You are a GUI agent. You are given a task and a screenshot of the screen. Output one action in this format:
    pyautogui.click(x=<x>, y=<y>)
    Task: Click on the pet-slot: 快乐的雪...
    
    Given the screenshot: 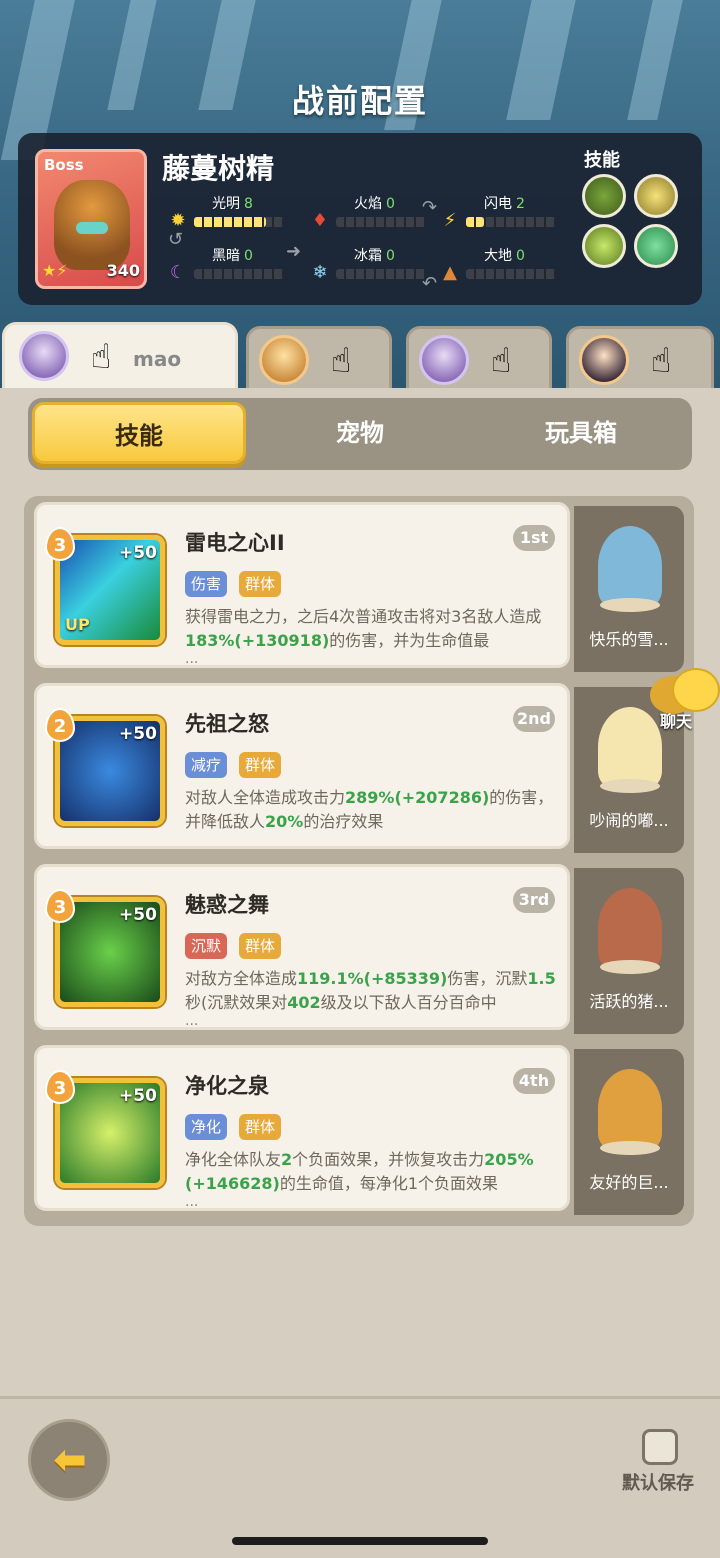 What is the action you would take?
    pyautogui.click(x=629, y=589)
    